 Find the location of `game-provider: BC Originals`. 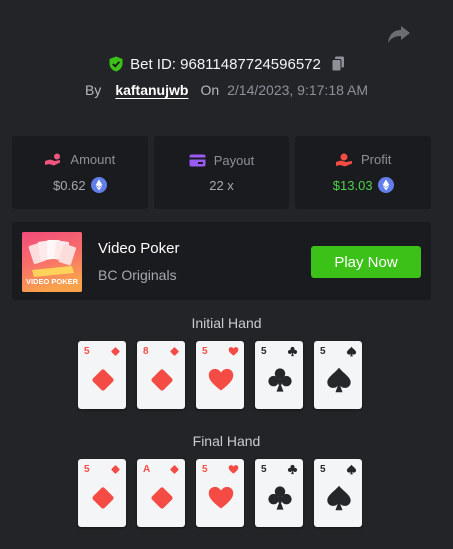

game-provider: BC Originals is located at coordinates (137, 275).